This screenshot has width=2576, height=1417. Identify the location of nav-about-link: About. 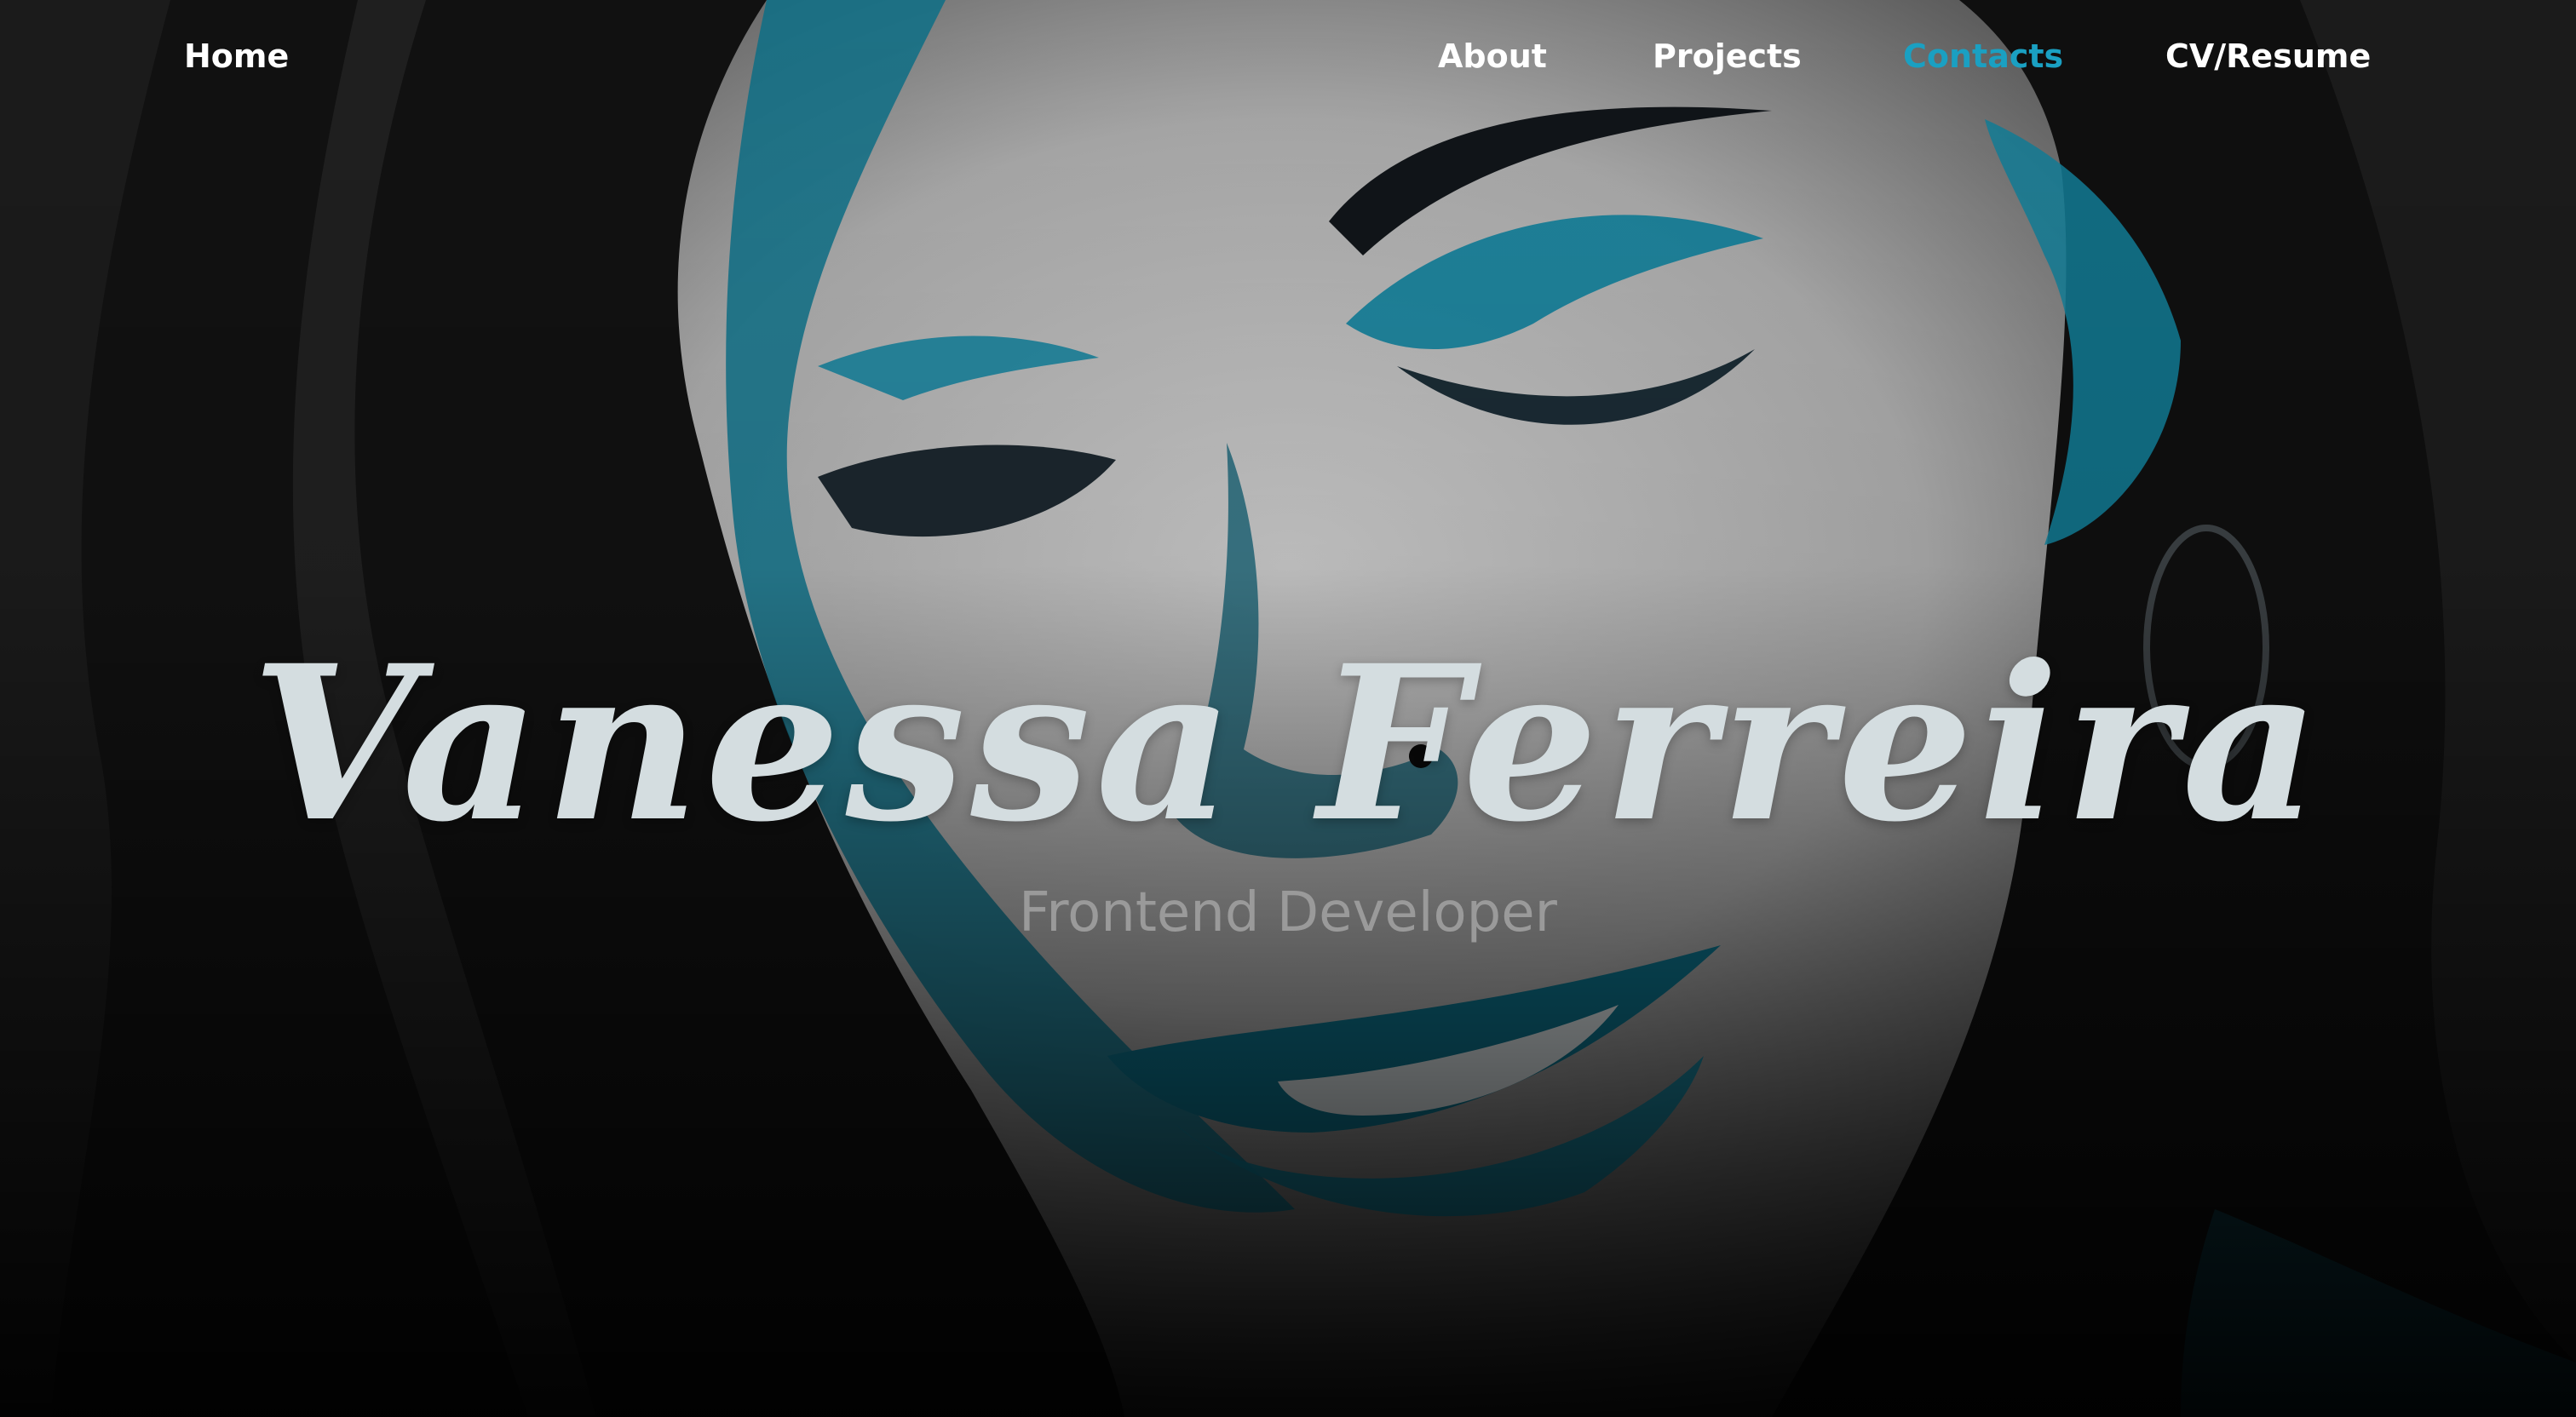
(1493, 56).